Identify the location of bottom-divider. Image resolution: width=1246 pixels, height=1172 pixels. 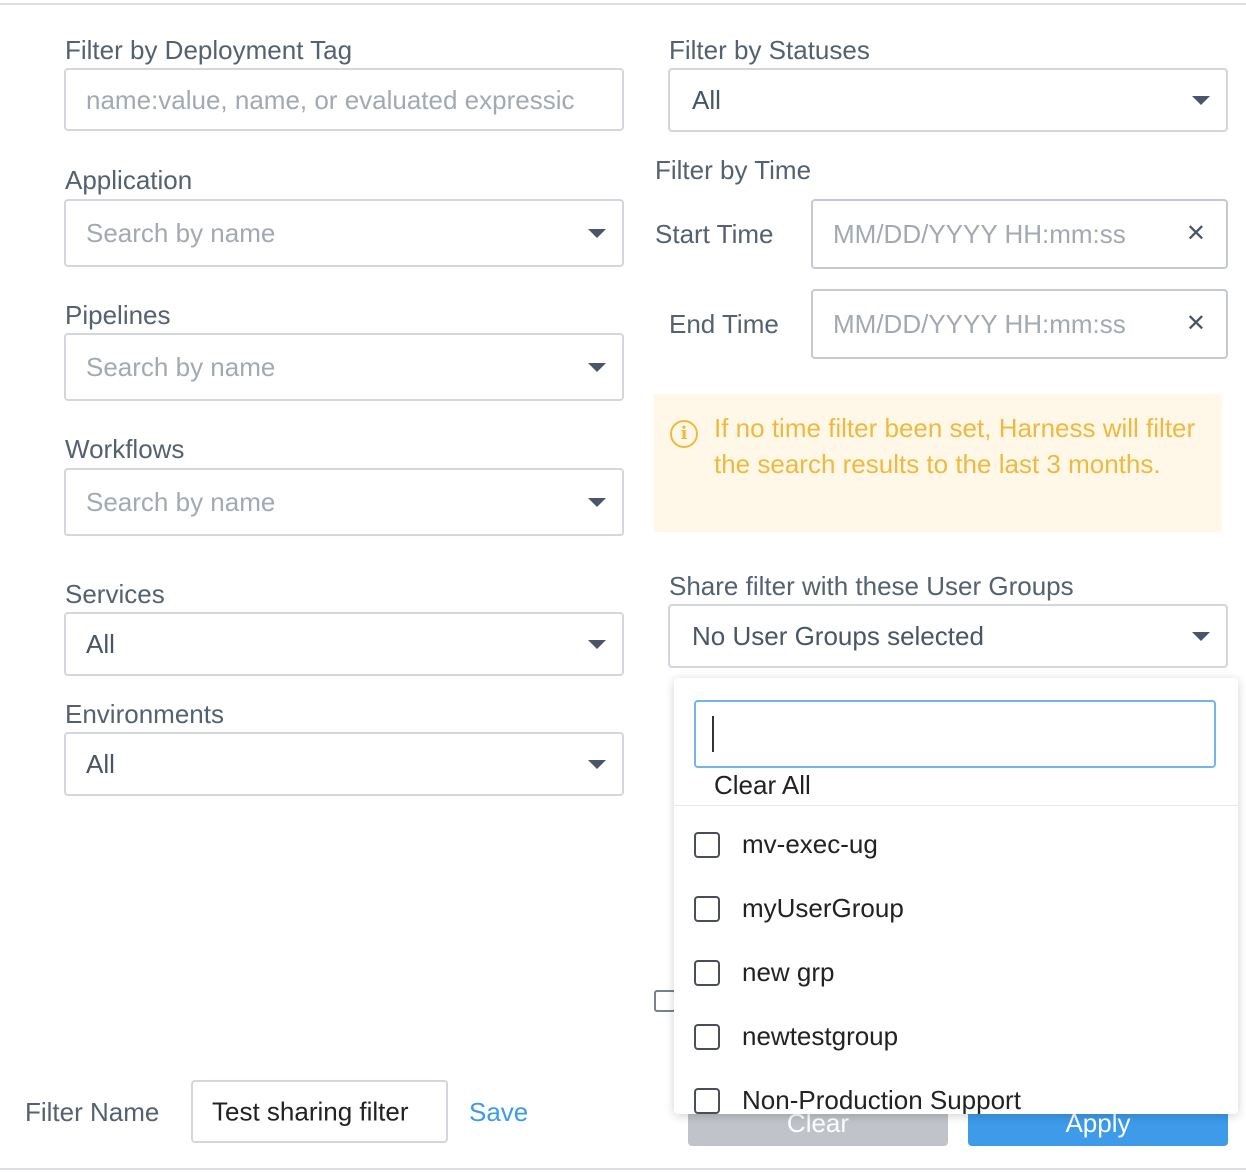
(623, 1169).